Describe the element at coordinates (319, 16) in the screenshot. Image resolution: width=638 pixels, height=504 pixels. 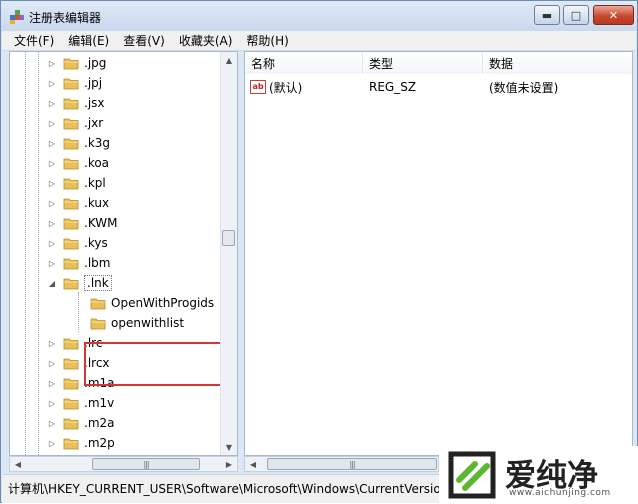
I see `title-bar: 注册表编辑器 ▬ □ ✕` at that location.